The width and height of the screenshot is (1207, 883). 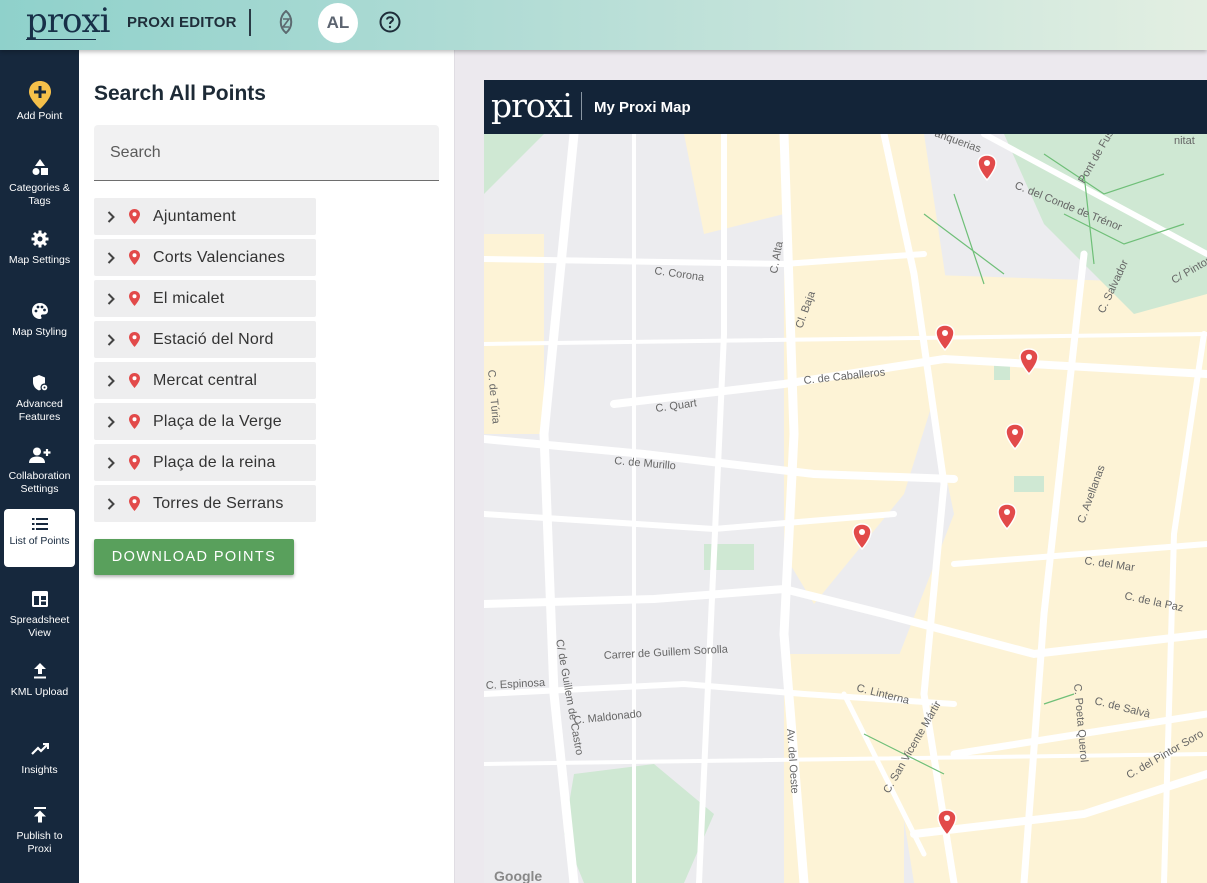 What do you see at coordinates (250, 22) in the screenshot?
I see `top-divider` at bounding box center [250, 22].